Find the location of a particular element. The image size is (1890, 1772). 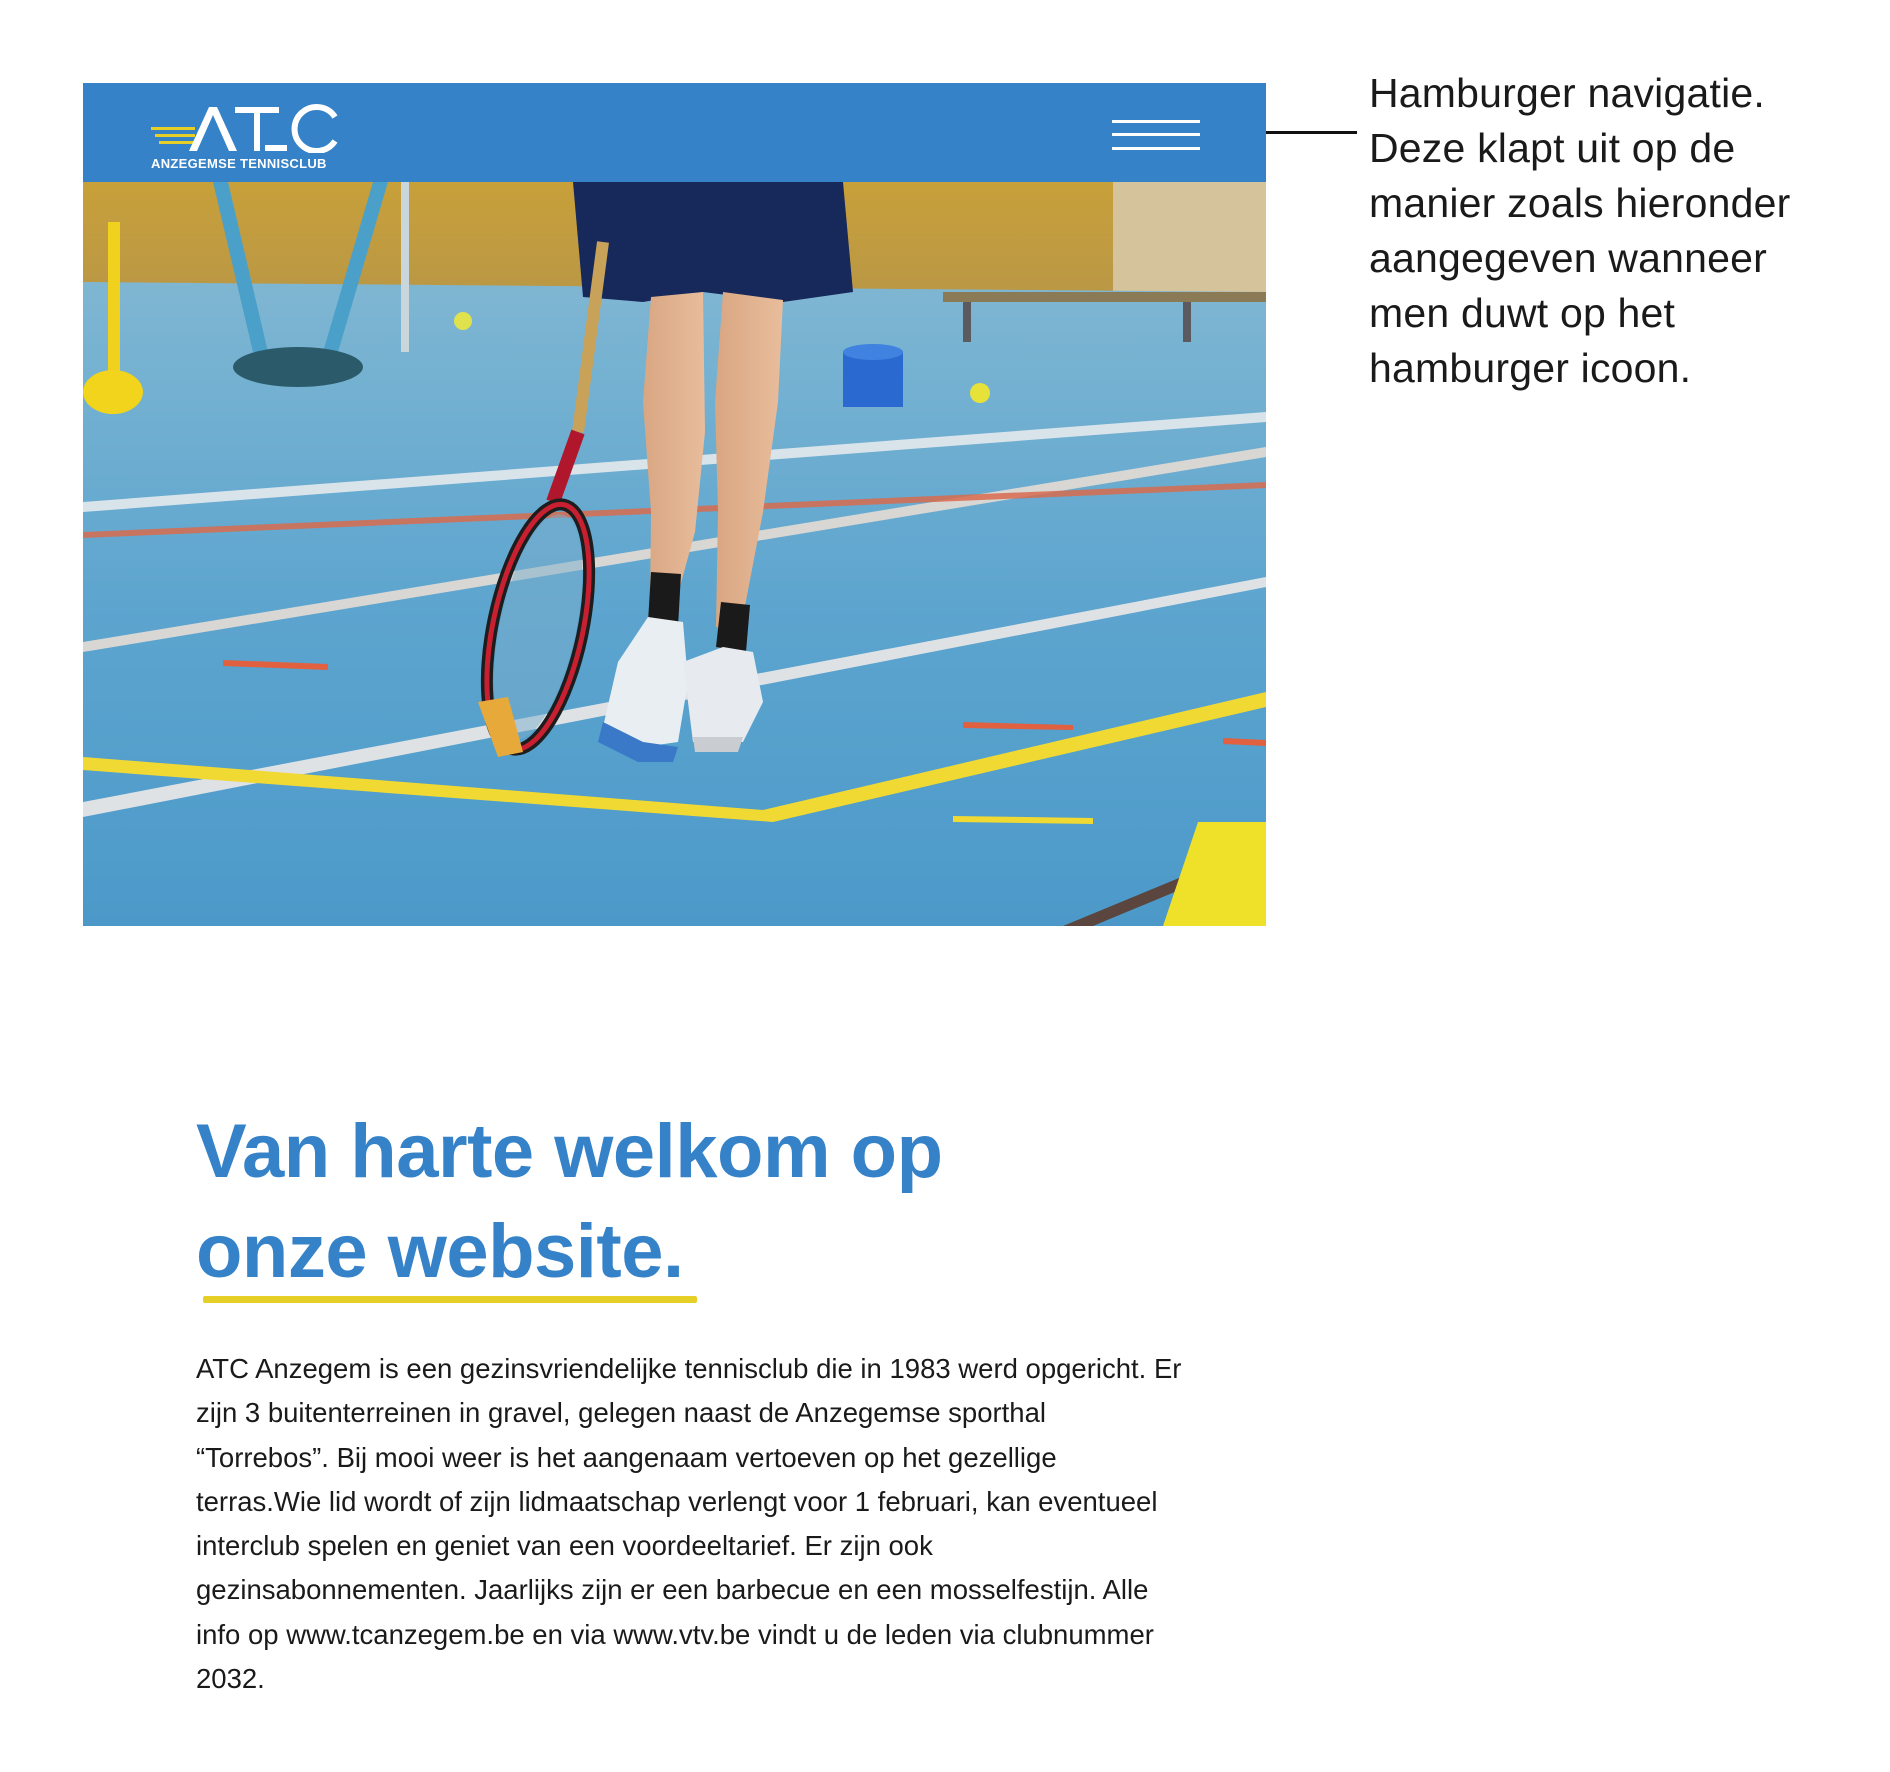

title-underline is located at coordinates (450, 1299).